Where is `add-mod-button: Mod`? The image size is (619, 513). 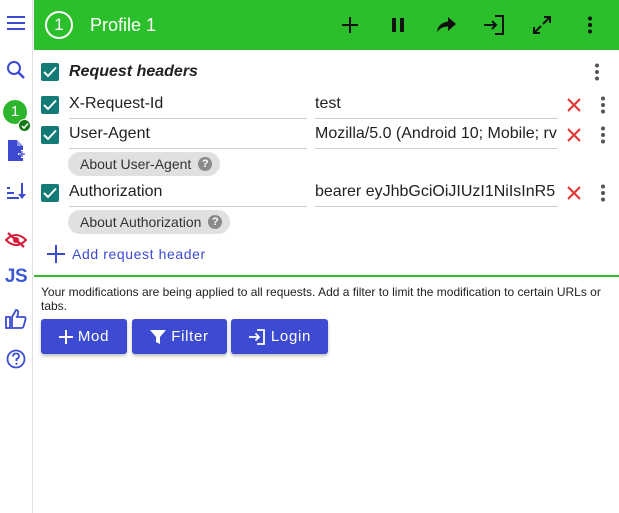 add-mod-button: Mod is located at coordinates (84, 336).